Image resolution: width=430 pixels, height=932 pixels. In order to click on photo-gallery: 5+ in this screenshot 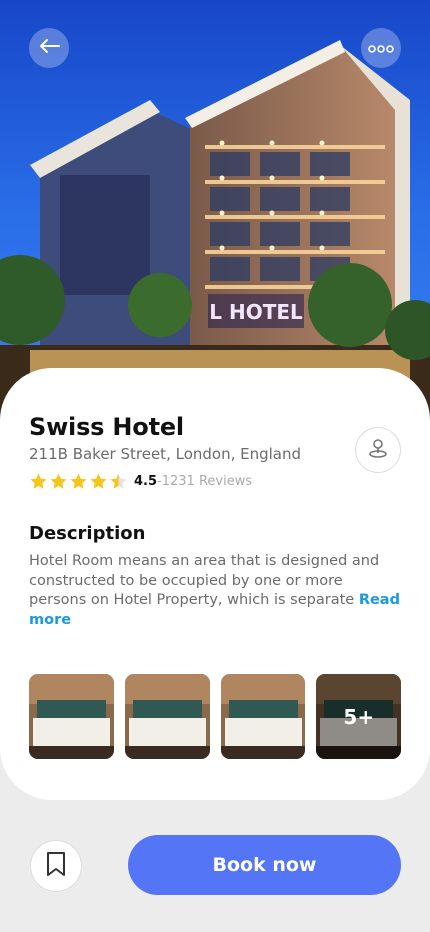, I will do `click(215, 716)`.